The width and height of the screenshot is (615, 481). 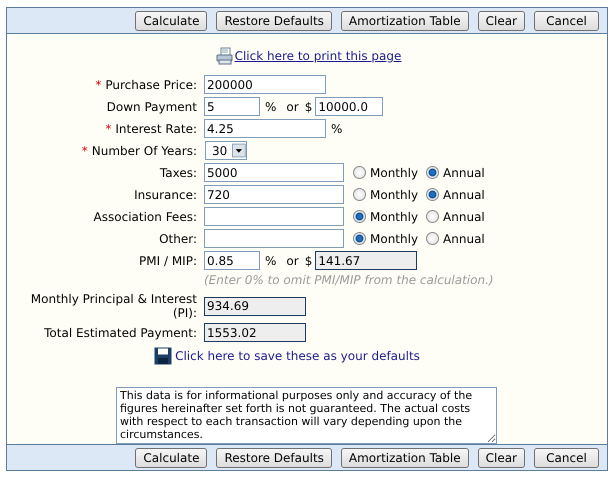 What do you see at coordinates (226, 150) in the screenshot?
I see `years-dropdown: 30` at bounding box center [226, 150].